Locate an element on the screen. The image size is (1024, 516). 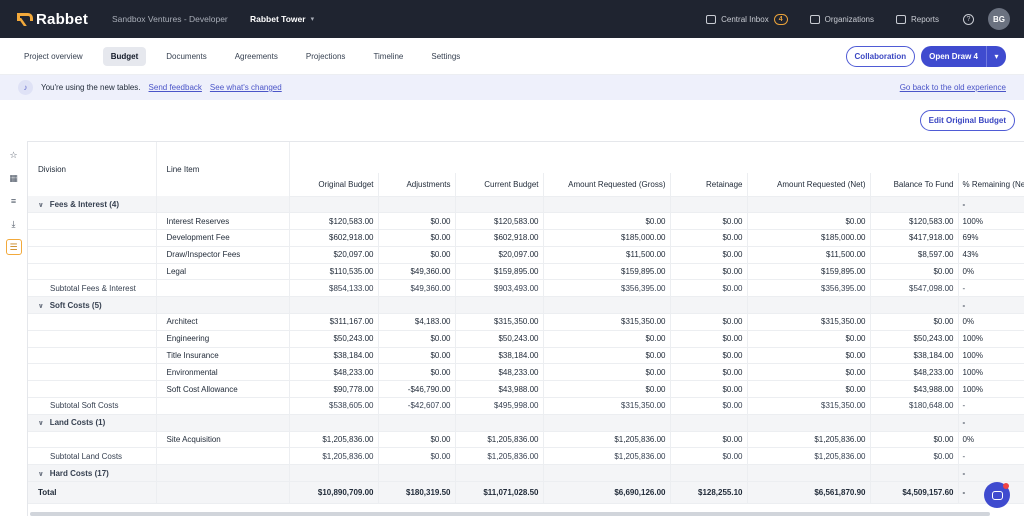
cell-adjustments: $0.00 is located at coordinates (417, 372).